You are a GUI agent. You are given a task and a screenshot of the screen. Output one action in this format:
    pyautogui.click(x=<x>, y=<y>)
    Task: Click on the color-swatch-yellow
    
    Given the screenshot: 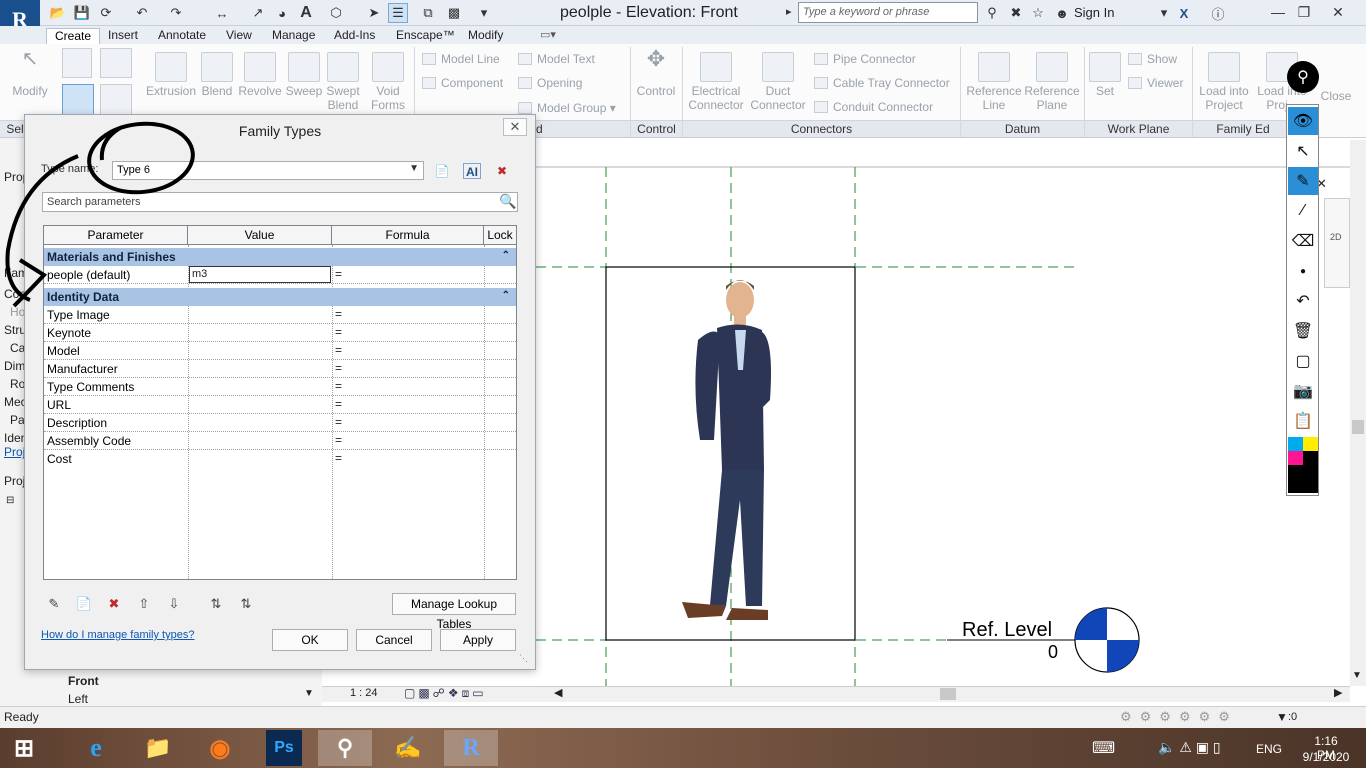 What is the action you would take?
    pyautogui.click(x=1310, y=444)
    